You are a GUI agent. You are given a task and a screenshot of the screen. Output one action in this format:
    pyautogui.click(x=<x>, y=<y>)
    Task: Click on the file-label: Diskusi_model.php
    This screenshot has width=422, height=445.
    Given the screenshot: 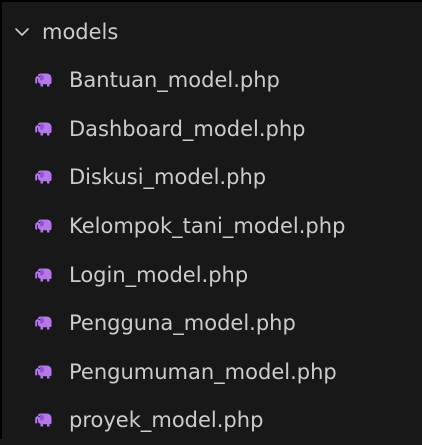 What is the action you would take?
    pyautogui.click(x=168, y=177)
    